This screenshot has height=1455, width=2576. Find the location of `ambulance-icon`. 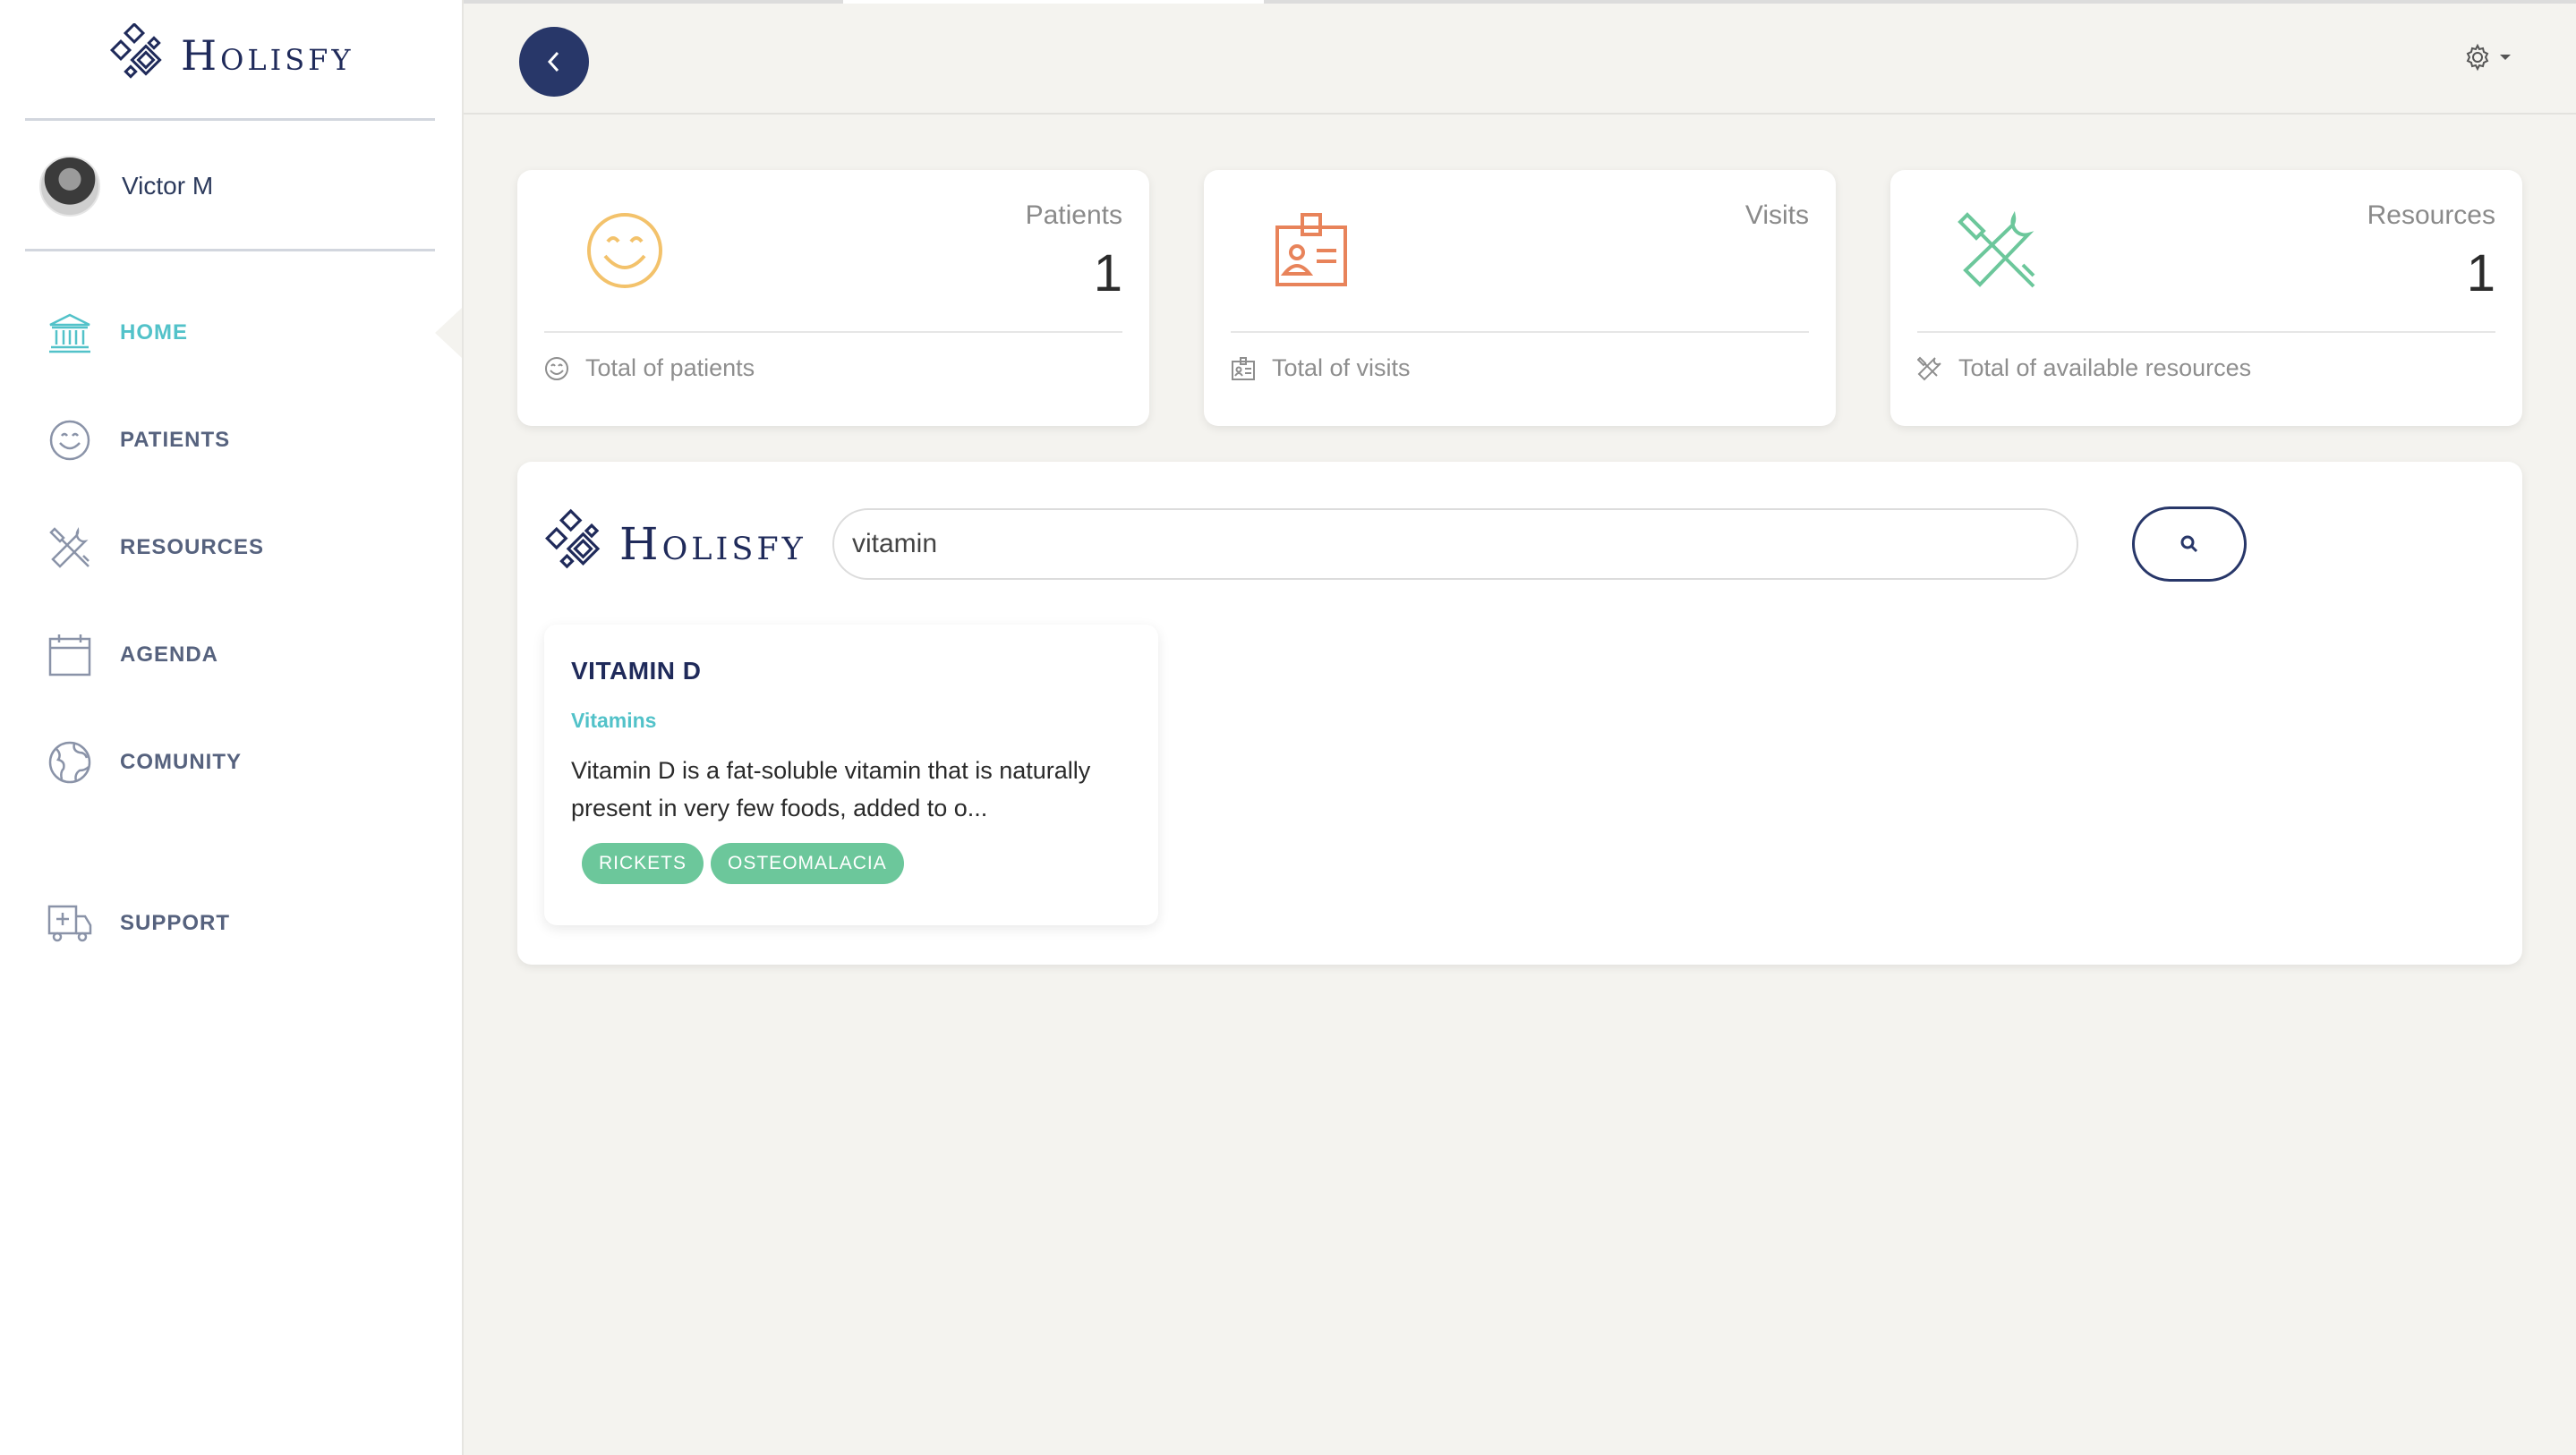

ambulance-icon is located at coordinates (70, 923).